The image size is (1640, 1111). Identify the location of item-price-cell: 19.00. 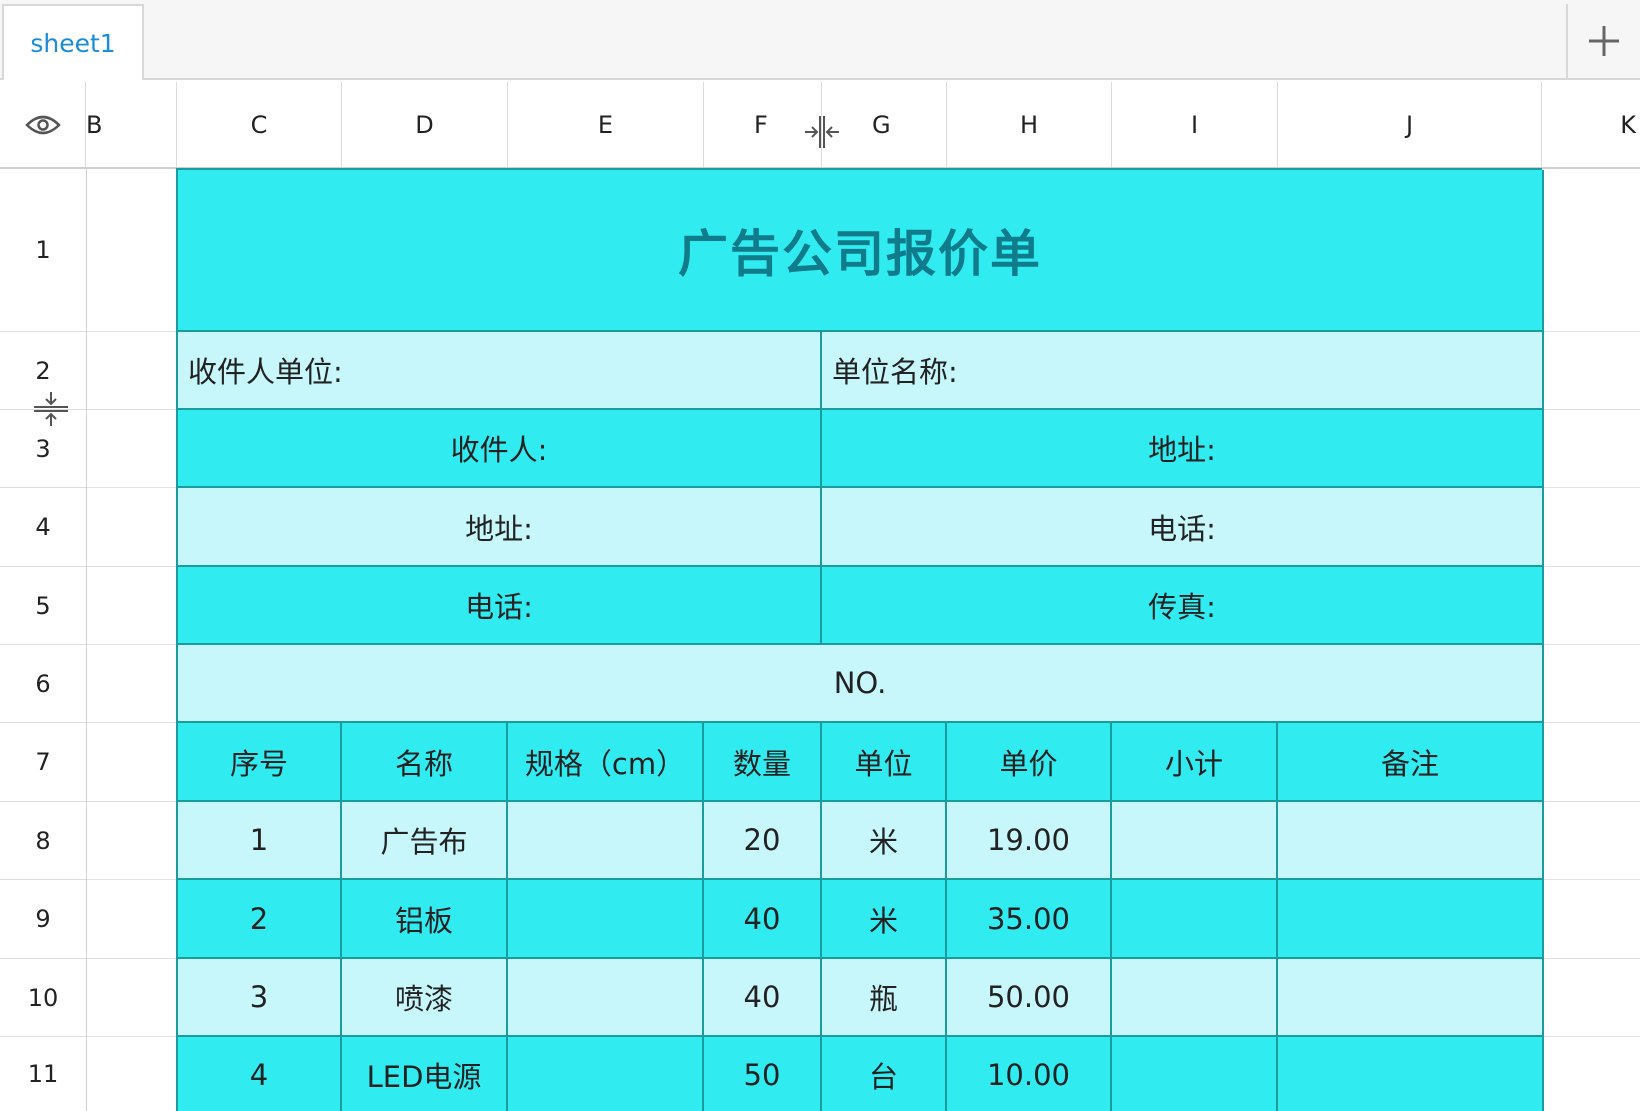
(1029, 841).